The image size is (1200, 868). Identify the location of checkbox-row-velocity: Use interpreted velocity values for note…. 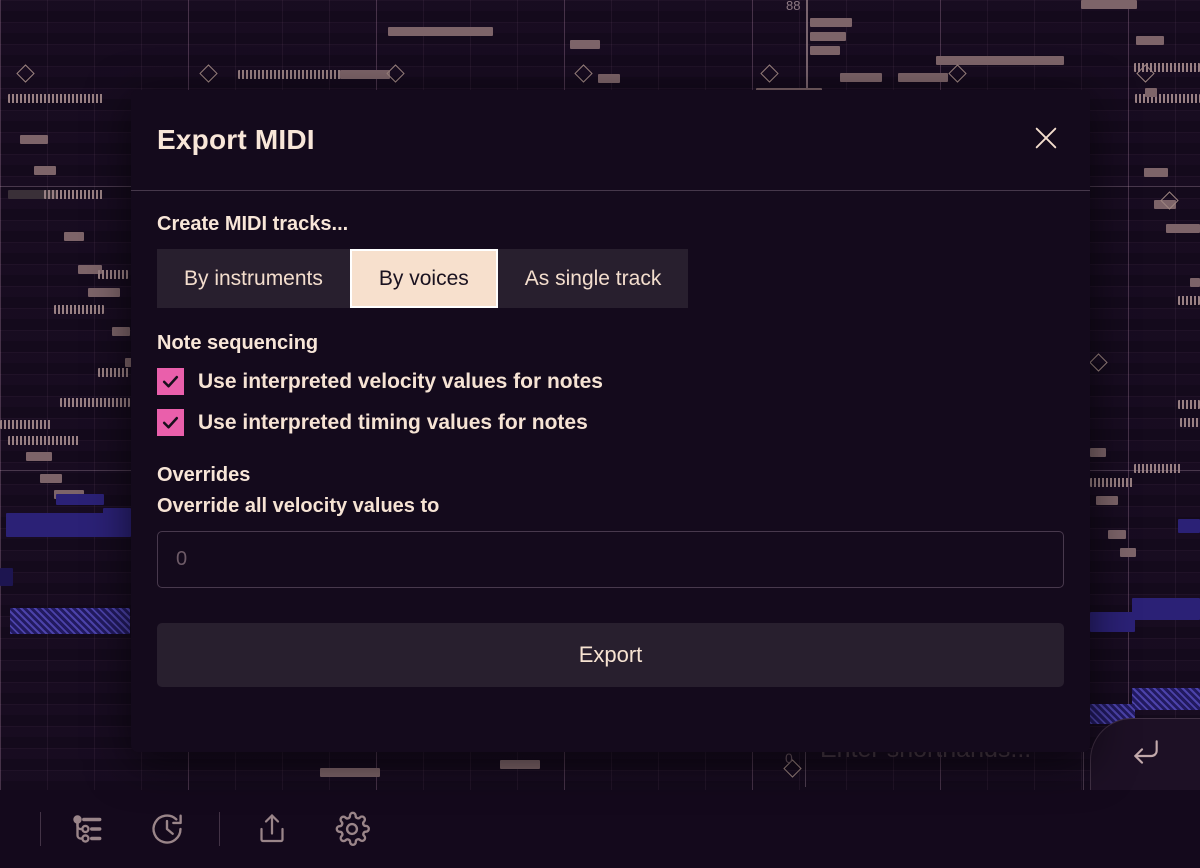
(610, 381).